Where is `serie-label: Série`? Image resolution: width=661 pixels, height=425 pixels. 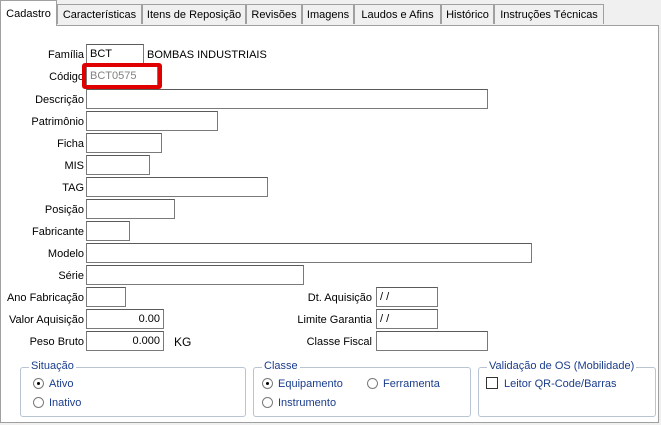
serie-label: Série is located at coordinates (71, 276).